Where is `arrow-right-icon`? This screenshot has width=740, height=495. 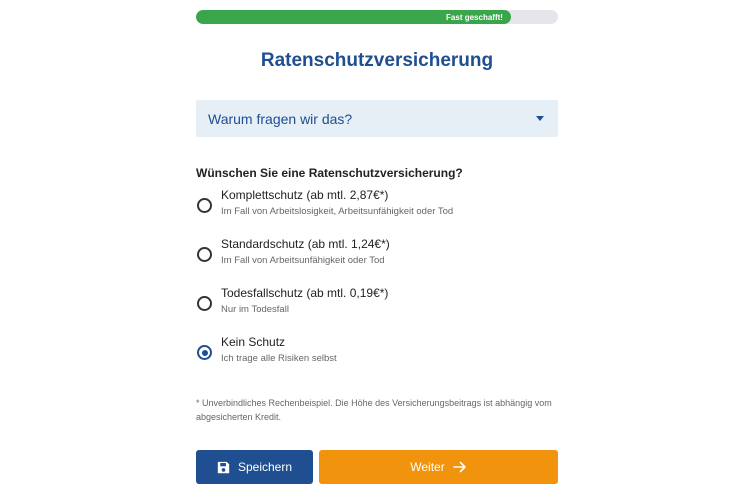
arrow-right-icon is located at coordinates (459, 467).